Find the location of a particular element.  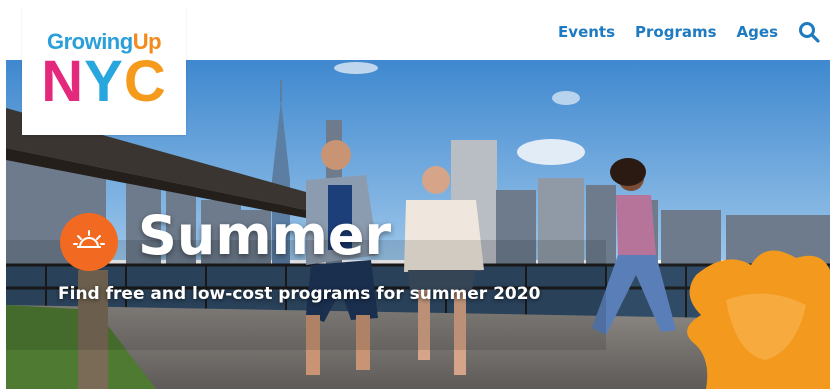

hero-title: Summer is located at coordinates (265, 235).